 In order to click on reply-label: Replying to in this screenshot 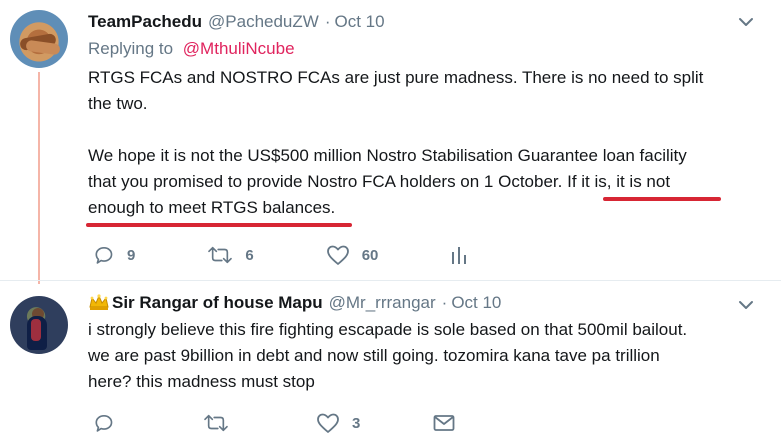, I will do `click(131, 48)`.